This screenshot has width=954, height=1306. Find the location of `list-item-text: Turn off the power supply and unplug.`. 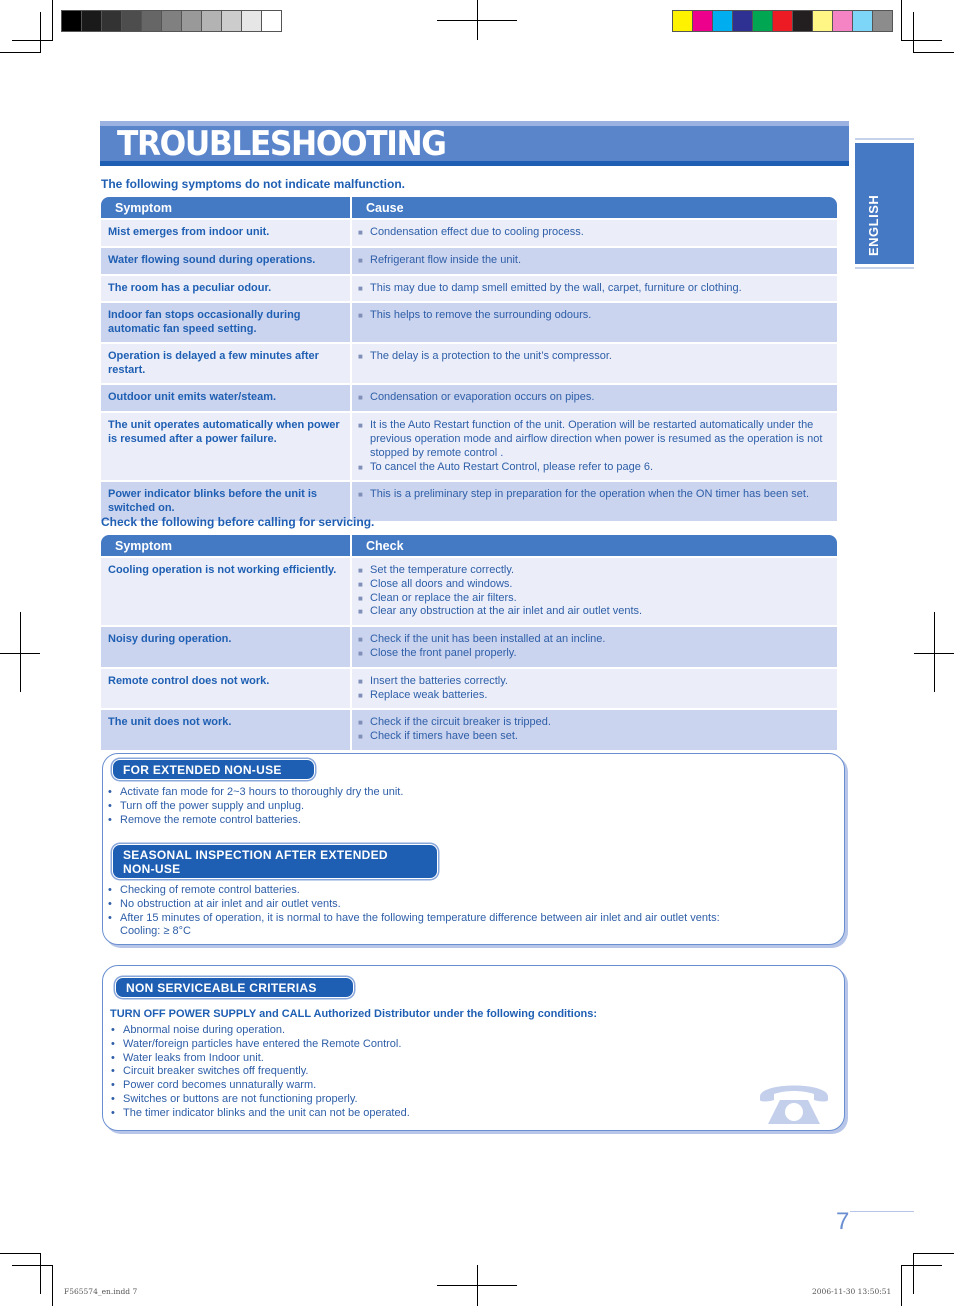

list-item-text: Turn off the power supply and unplug. is located at coordinates (212, 805).